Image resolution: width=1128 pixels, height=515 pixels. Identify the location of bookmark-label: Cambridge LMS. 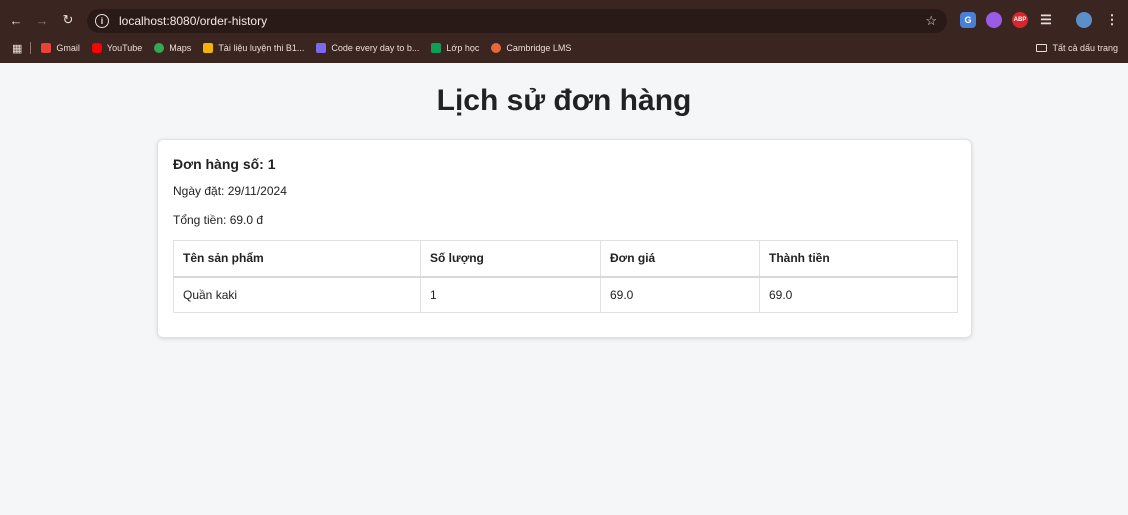
(539, 48).